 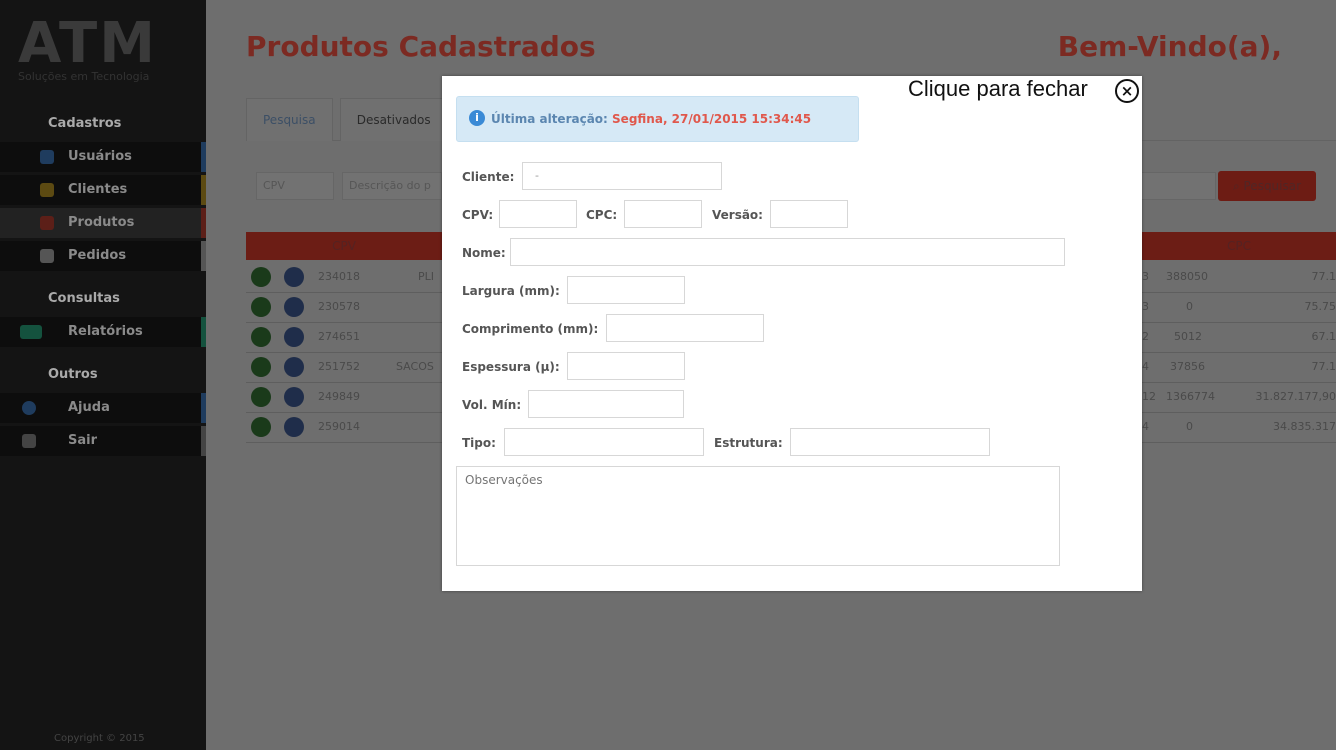 What do you see at coordinates (393, 119) in the screenshot?
I see `tab-desativados: Desativados` at bounding box center [393, 119].